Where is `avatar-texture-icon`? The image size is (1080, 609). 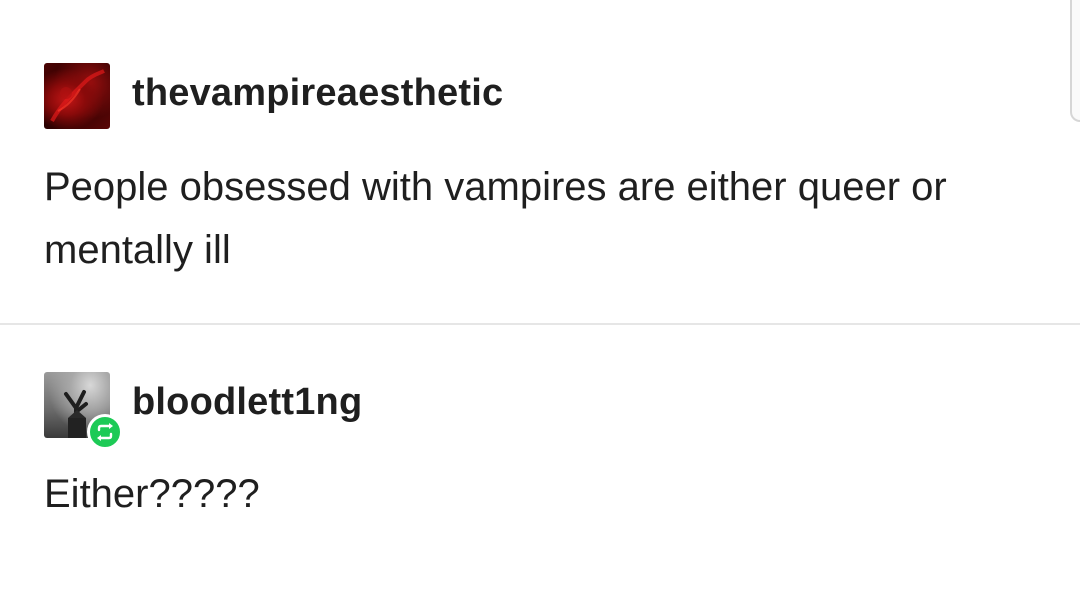
avatar-texture-icon is located at coordinates (77, 95).